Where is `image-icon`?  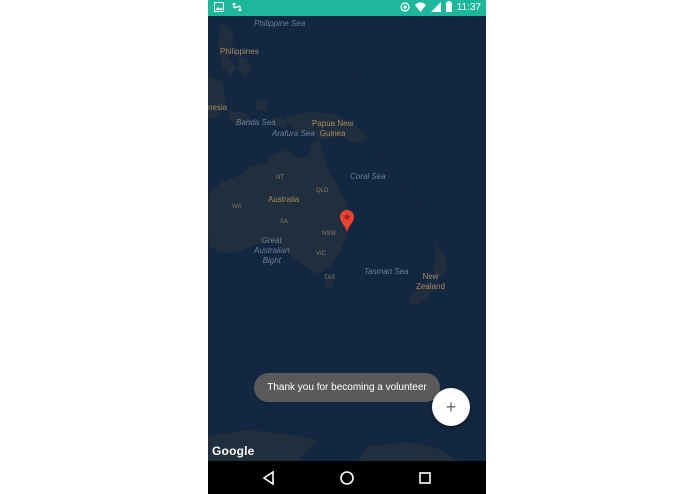 image-icon is located at coordinates (219, 8).